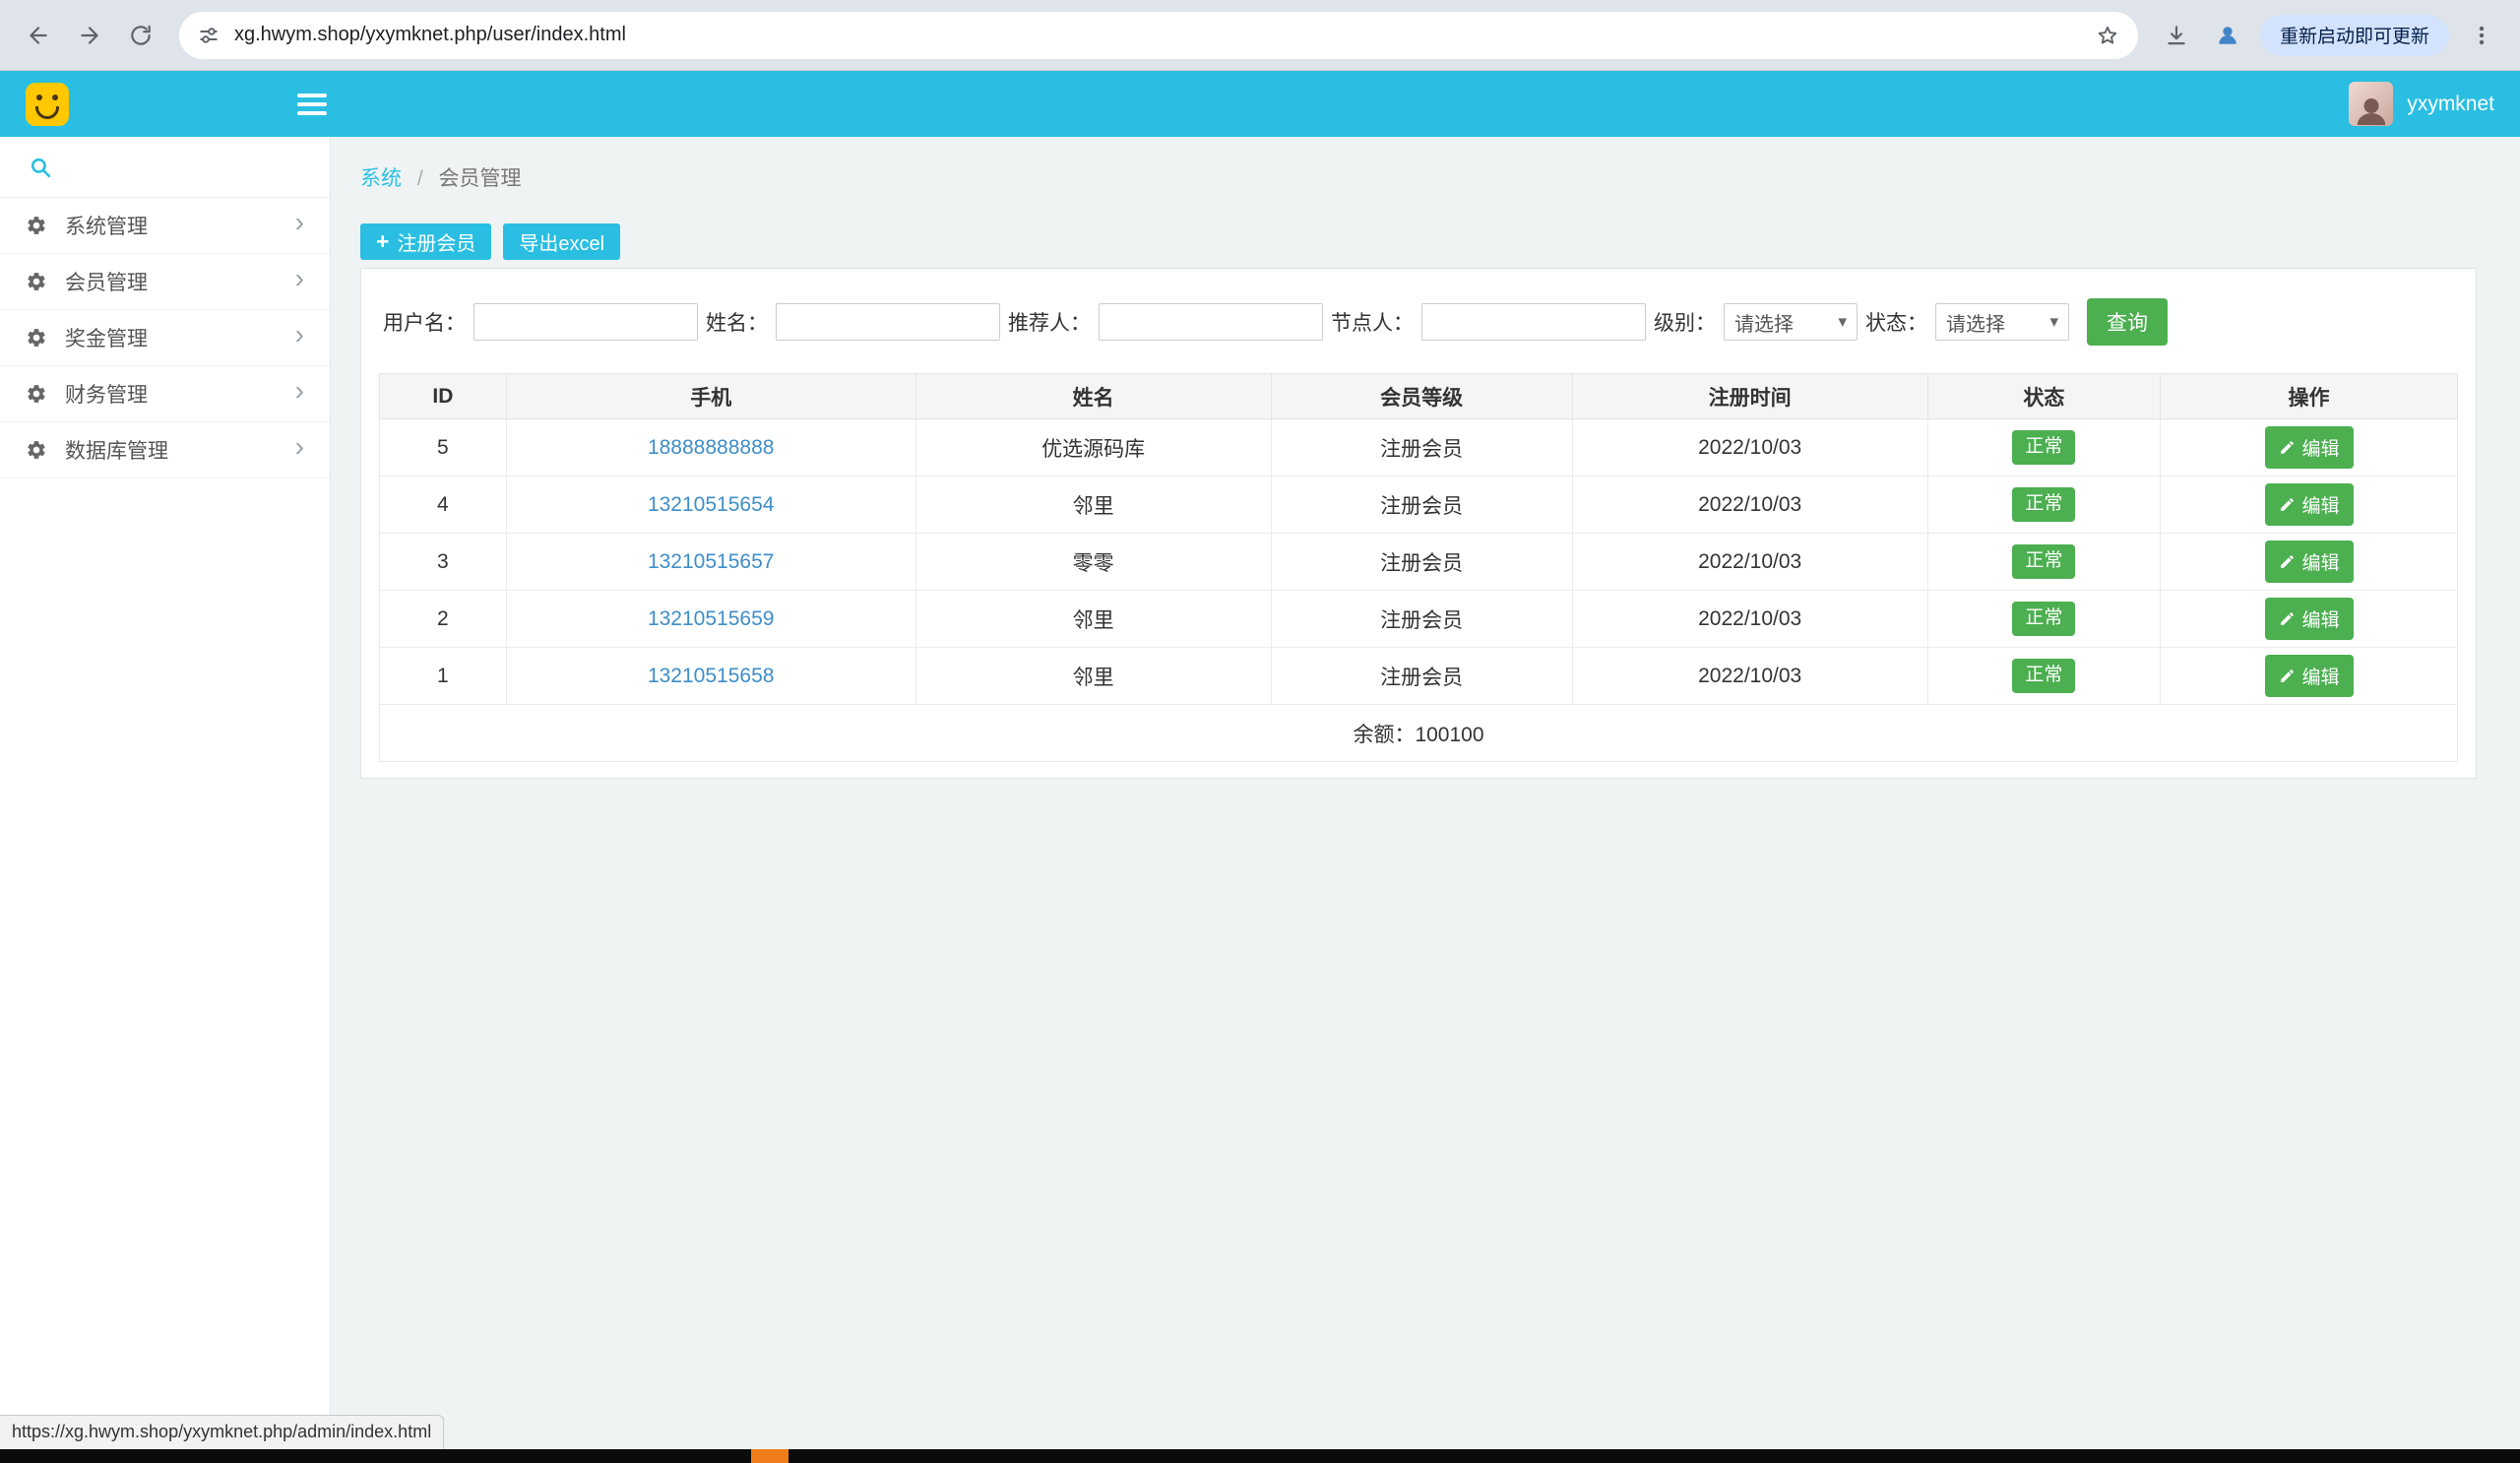 The width and height of the screenshot is (2520, 1463). What do you see at coordinates (1093, 619) in the screenshot?
I see `cell-name: 邻里` at bounding box center [1093, 619].